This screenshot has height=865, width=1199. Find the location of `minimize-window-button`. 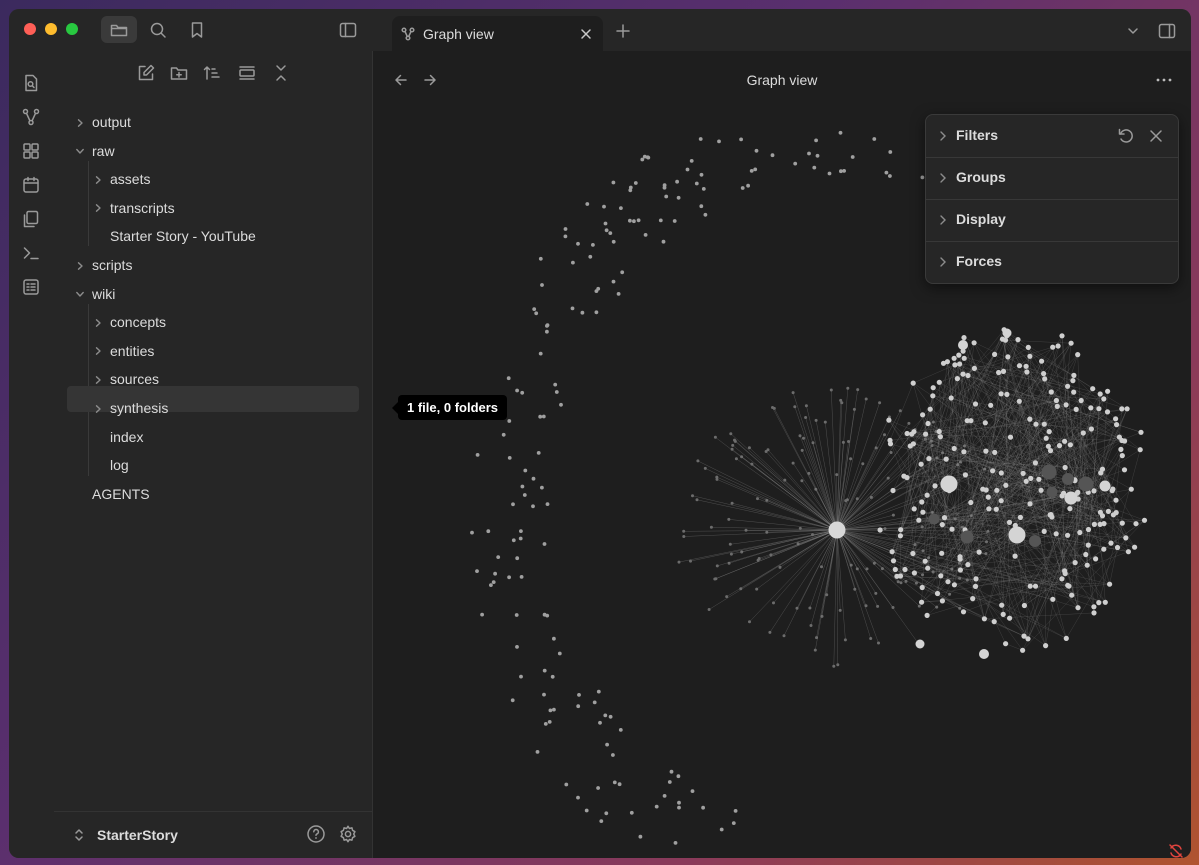

minimize-window-button is located at coordinates (51, 29).